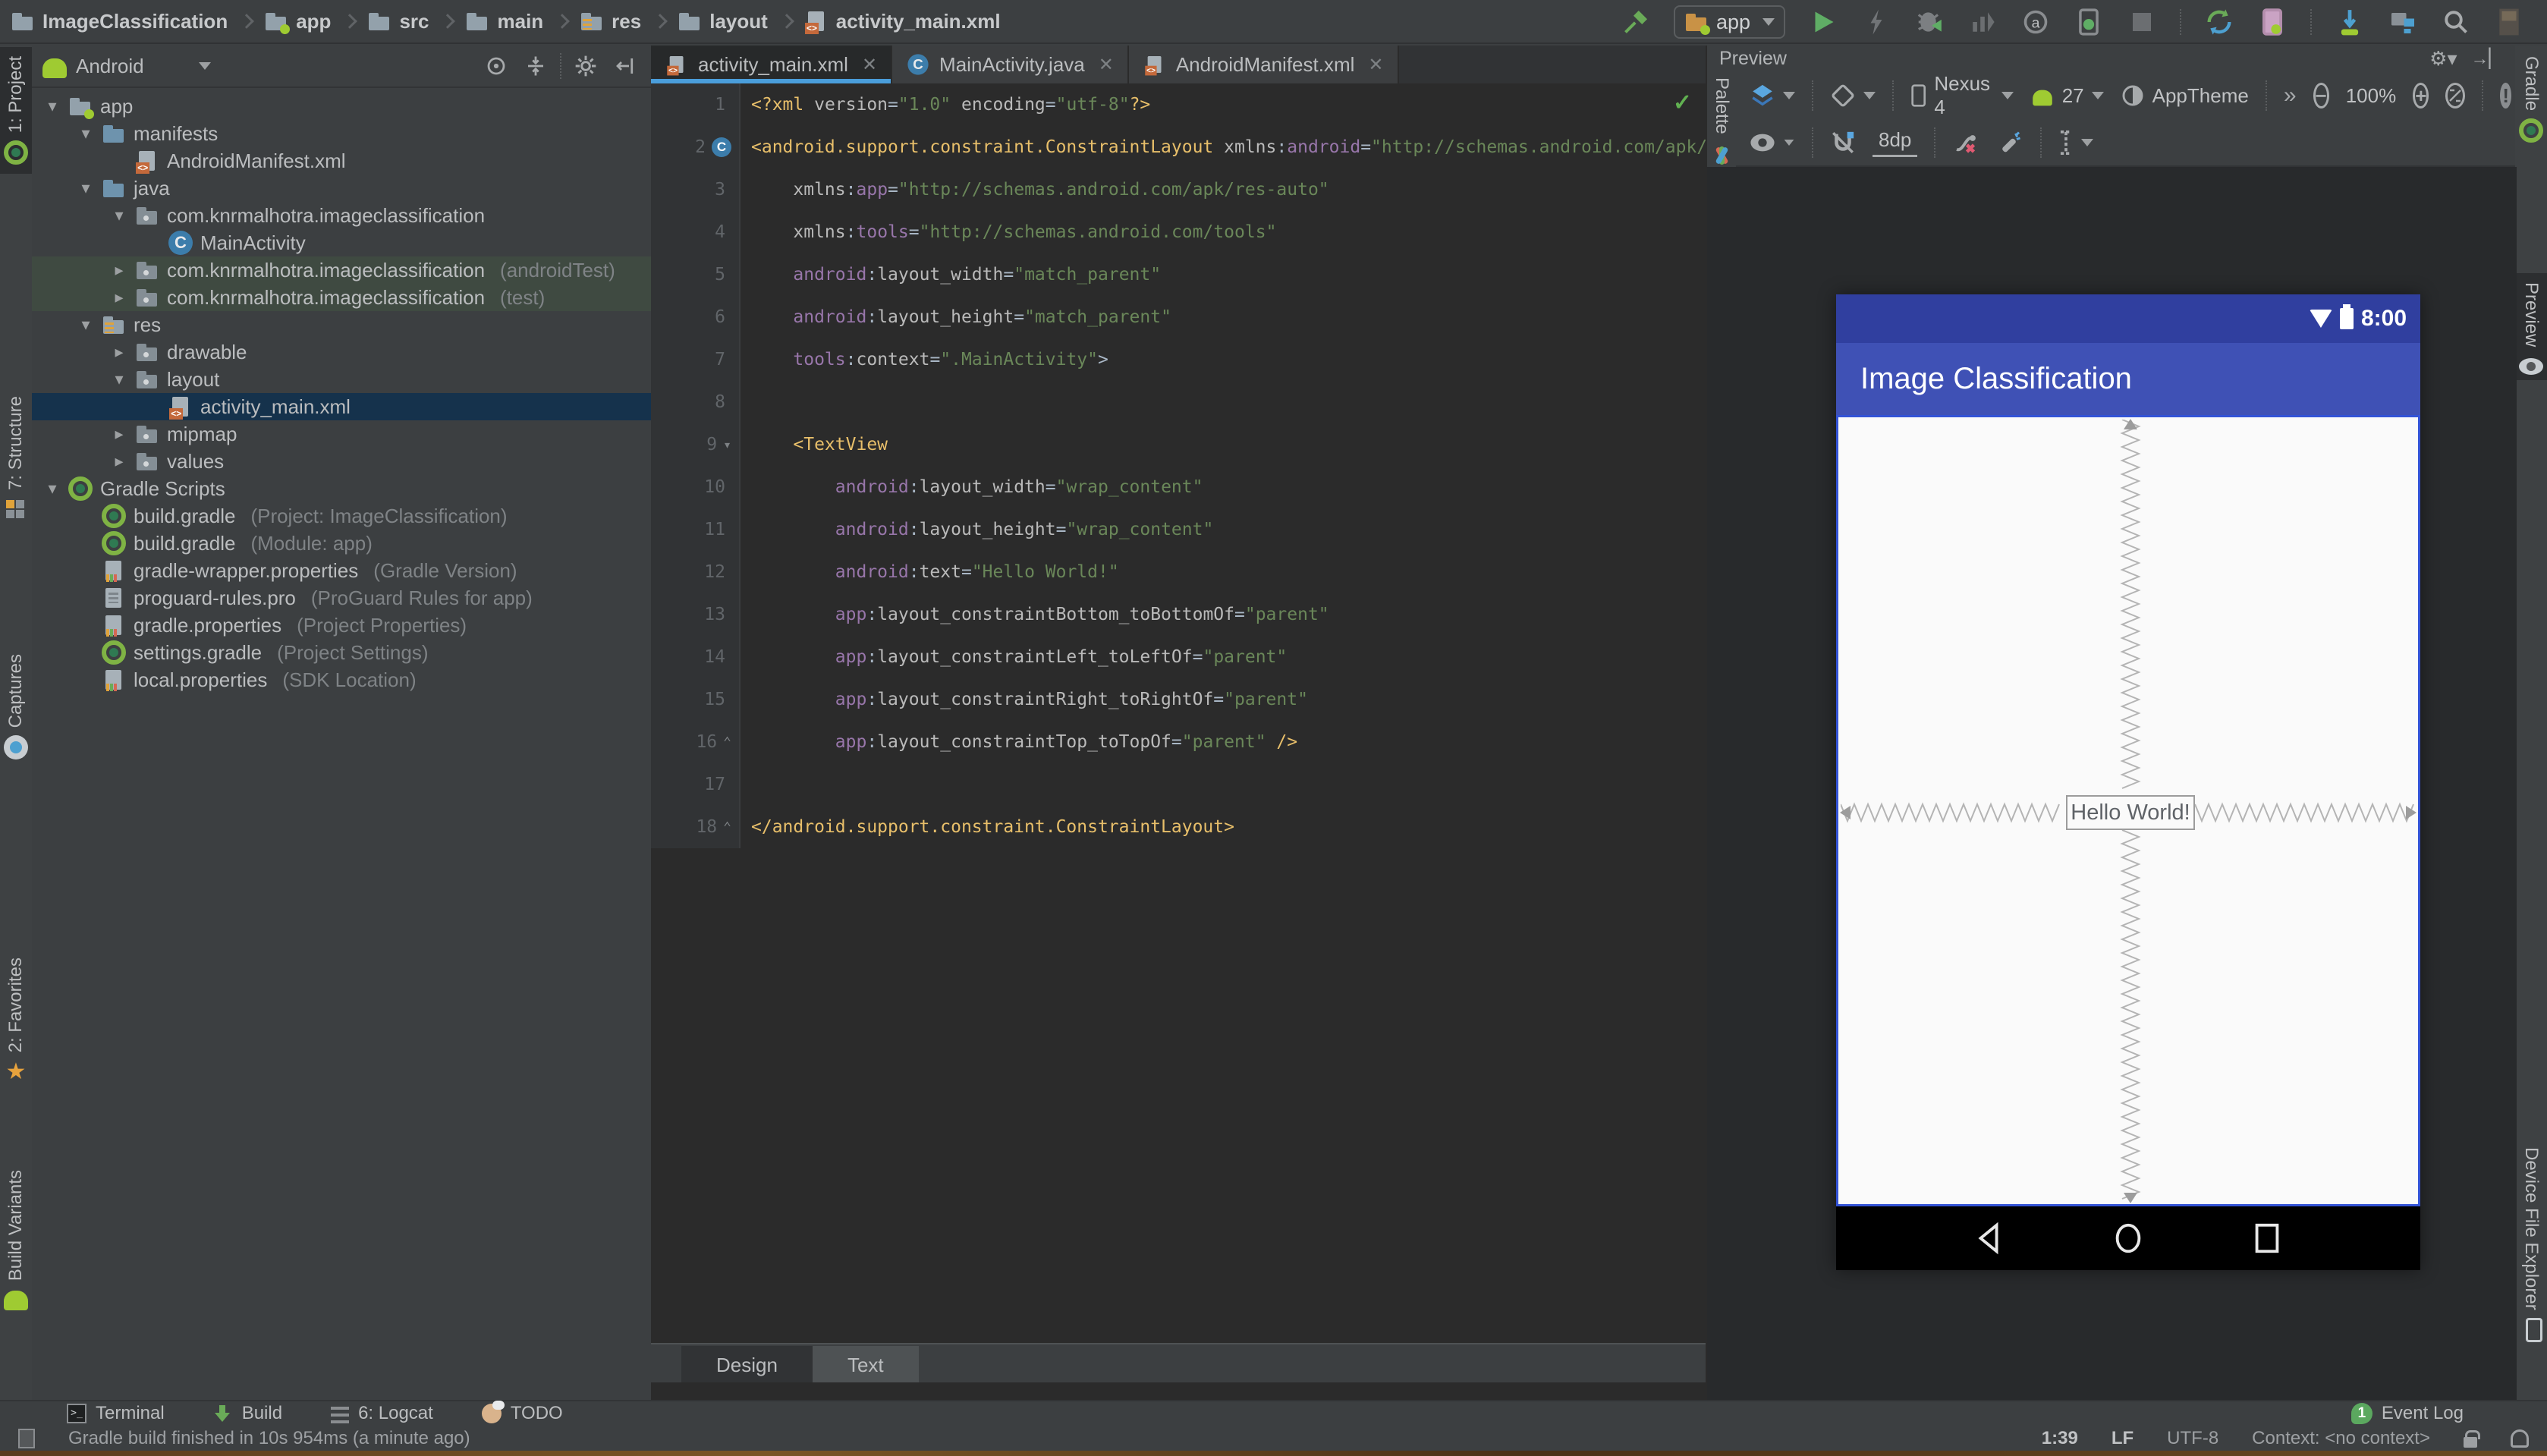 This screenshot has width=2547, height=1456. Describe the element at coordinates (341, 161) in the screenshot. I see `tree-row: <> AndroidManifest.xml` at that location.